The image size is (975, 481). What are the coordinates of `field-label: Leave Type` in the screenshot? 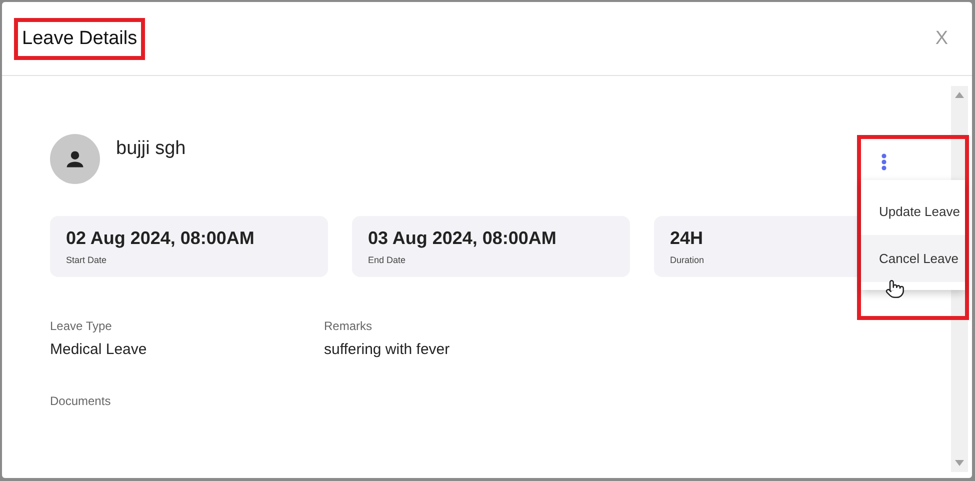 It's located at (81, 326).